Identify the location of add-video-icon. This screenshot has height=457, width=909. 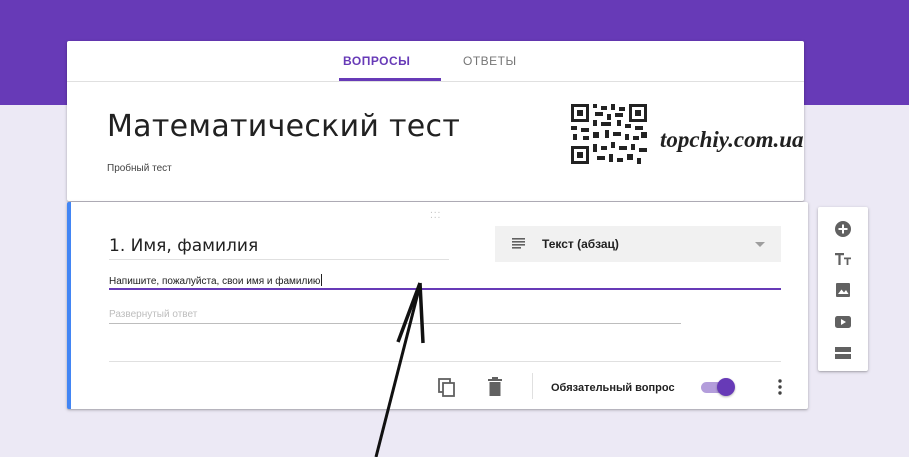
(843, 322).